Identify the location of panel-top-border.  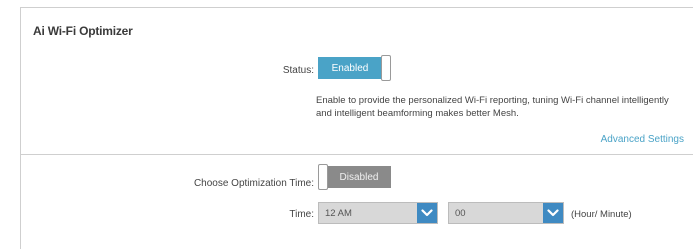
(356, 7).